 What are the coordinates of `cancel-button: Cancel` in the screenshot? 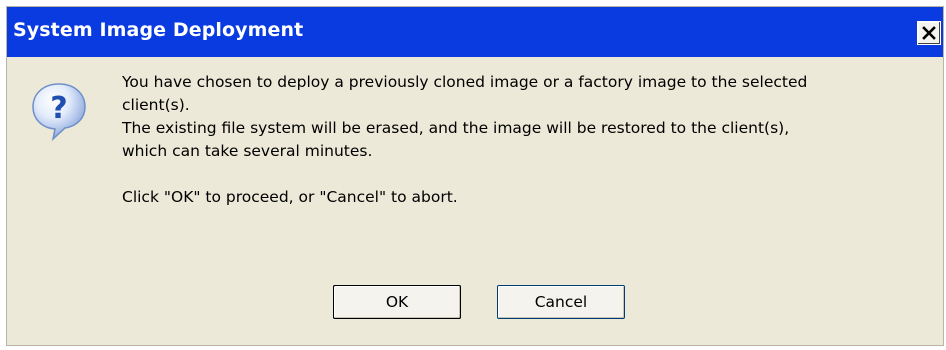 It's located at (561, 302).